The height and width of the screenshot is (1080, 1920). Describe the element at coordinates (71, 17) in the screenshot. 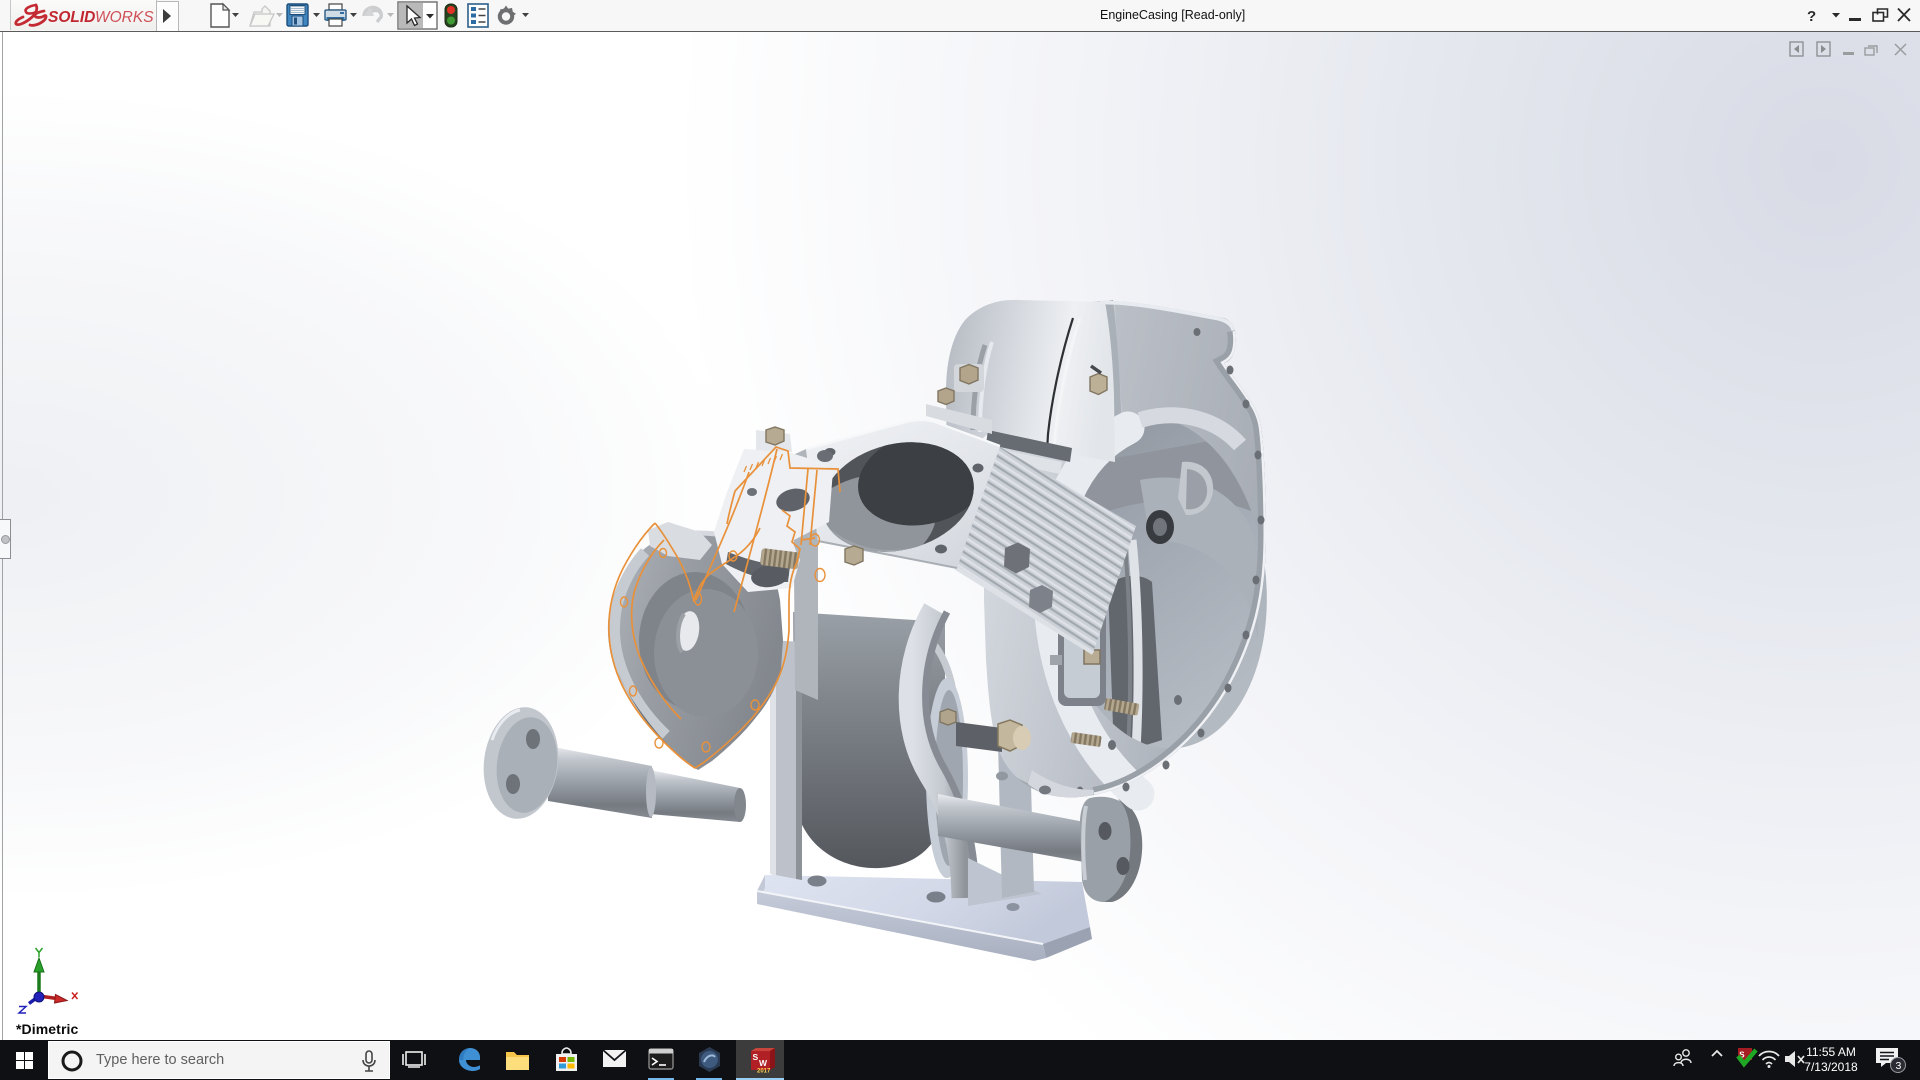

I see `svg-text: SOLID` at that location.